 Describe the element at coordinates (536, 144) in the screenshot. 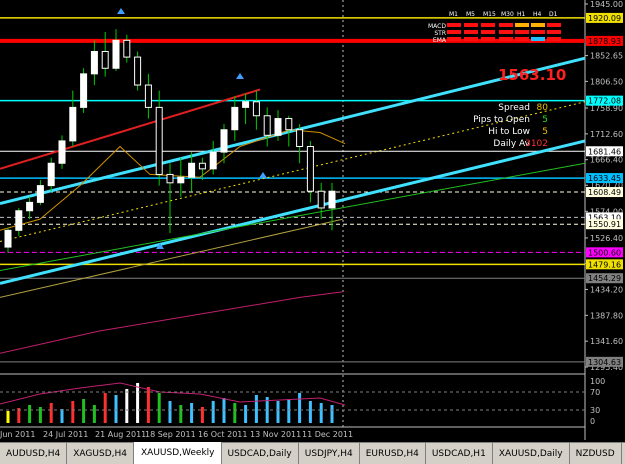

I see `stat-value: 3102` at that location.